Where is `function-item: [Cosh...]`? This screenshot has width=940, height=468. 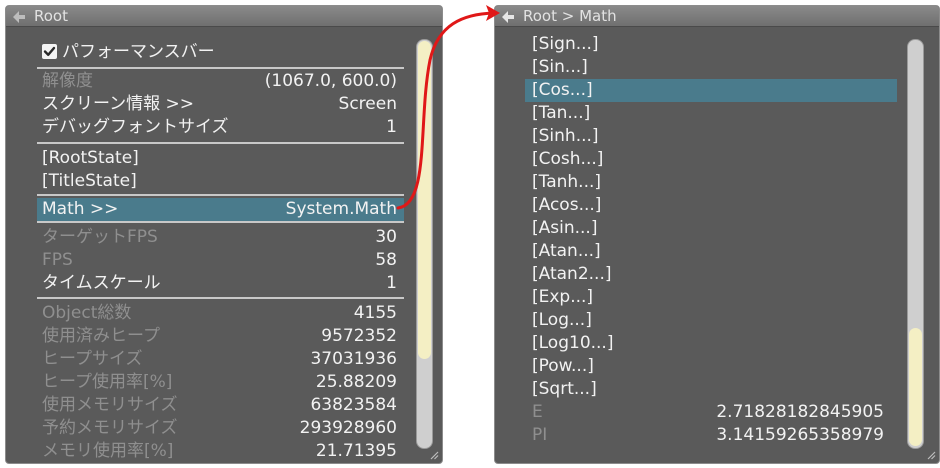
function-item: [Cosh...] is located at coordinates (708, 159).